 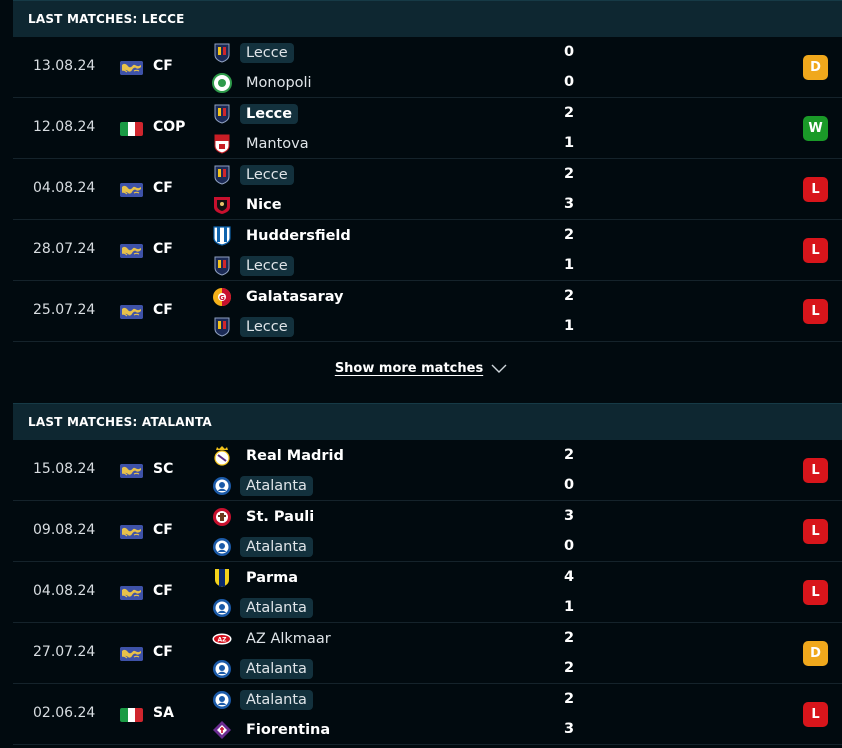 What do you see at coordinates (222, 456) in the screenshot?
I see `realmadrid-crest-icon` at bounding box center [222, 456].